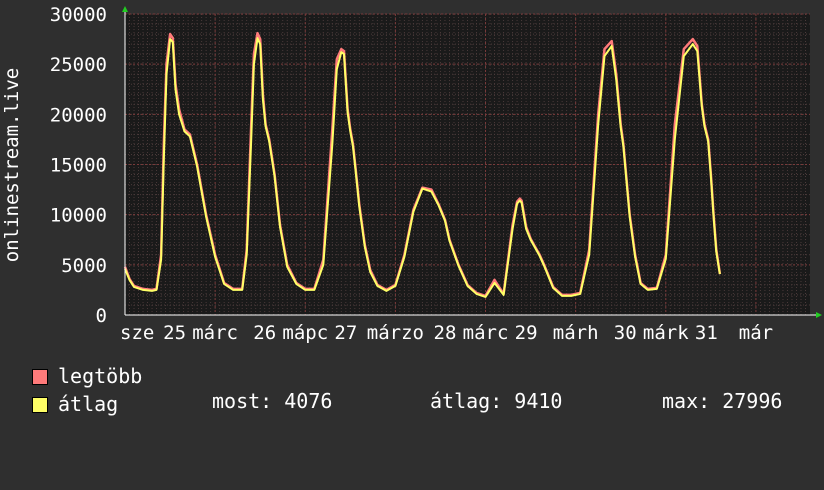  Describe the element at coordinates (78, 216) in the screenshot. I see `y-tick-label: 10000` at that location.